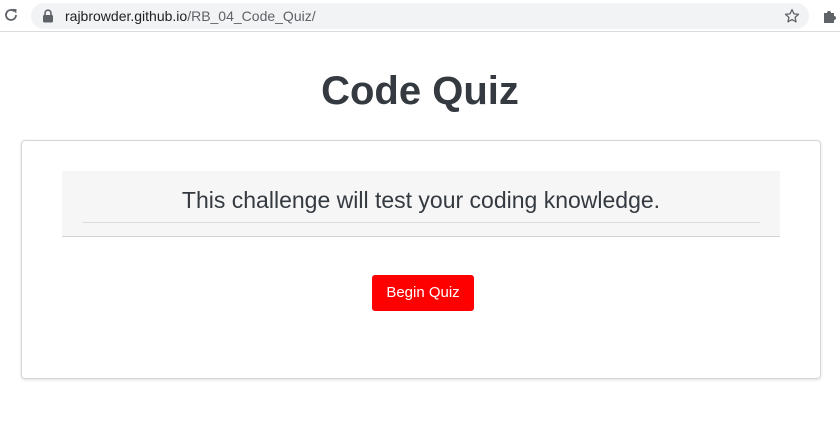  Describe the element at coordinates (423, 293) in the screenshot. I see `begin-quiz-button: Begin Quiz` at that location.